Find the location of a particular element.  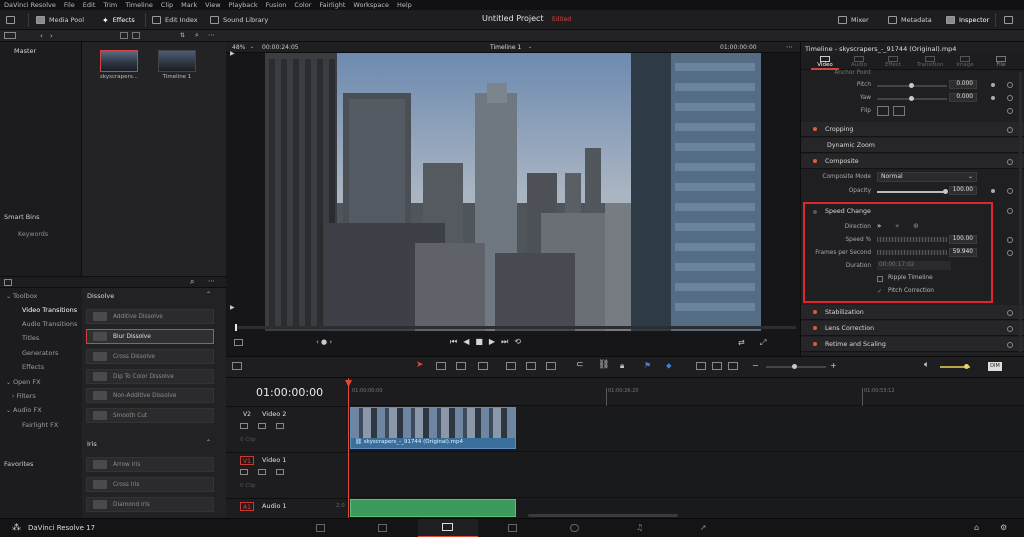

duration-value: 00:00:17:02 is located at coordinates (914, 265).